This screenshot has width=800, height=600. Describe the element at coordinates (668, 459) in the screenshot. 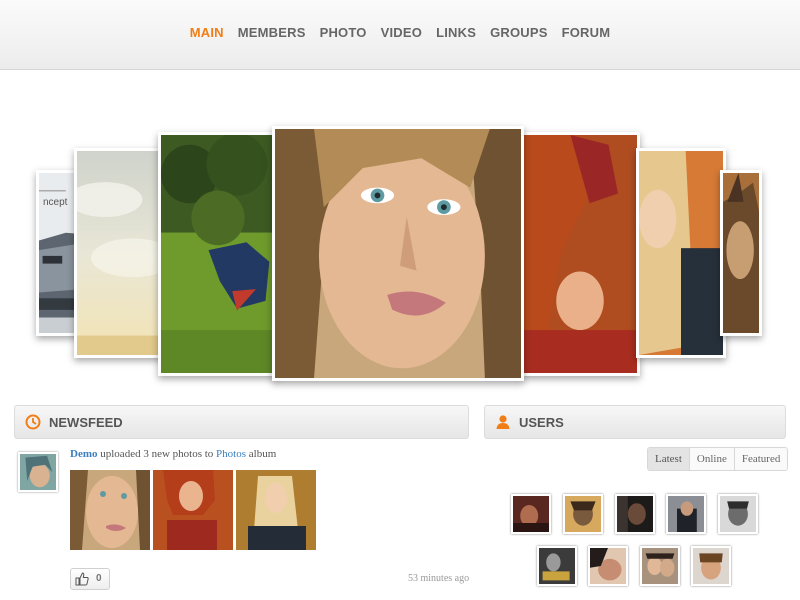

I see `tab-latest: Latest` at that location.